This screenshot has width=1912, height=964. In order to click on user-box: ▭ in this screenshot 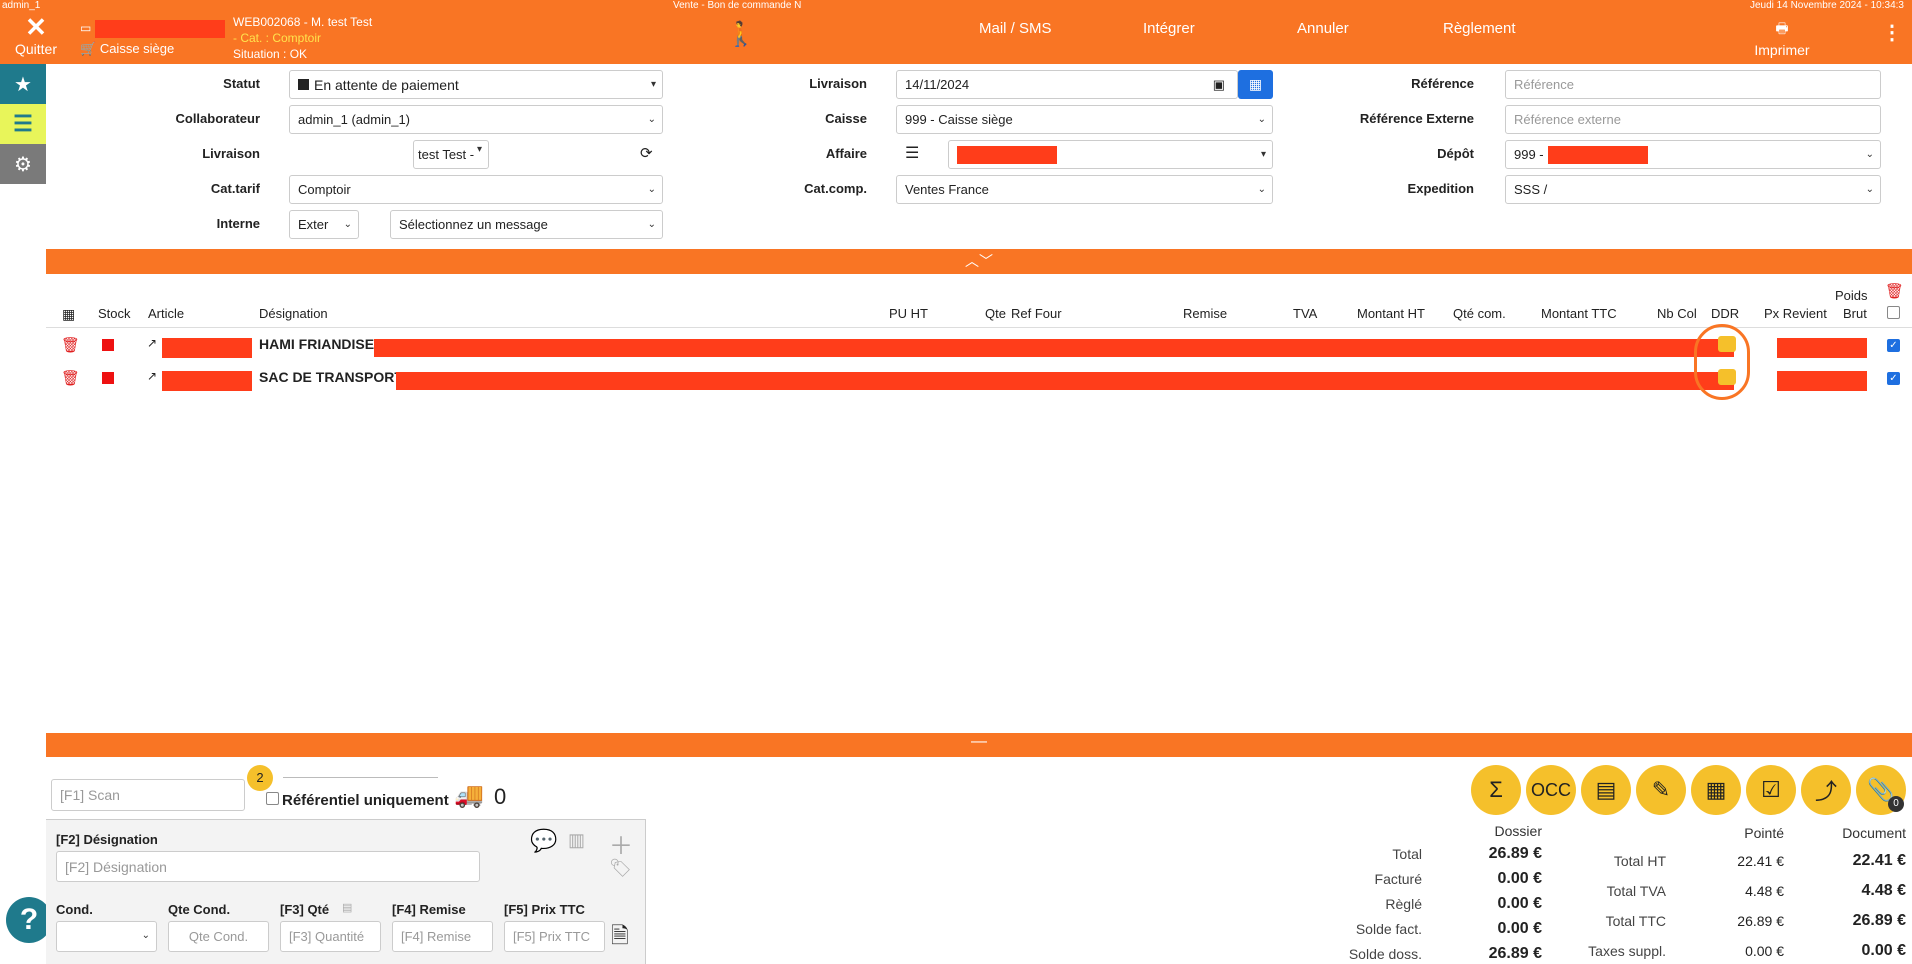, I will do `click(152, 29)`.